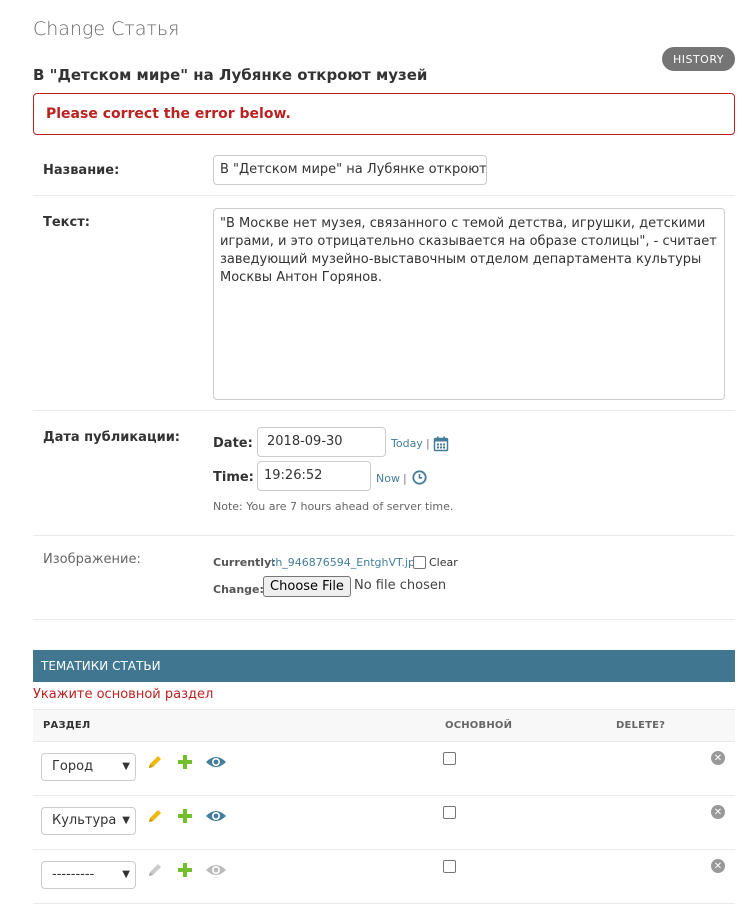 This screenshot has width=750, height=907. Describe the element at coordinates (479, 725) in the screenshot. I see `column-main: ОСНОВНОЙ` at that location.